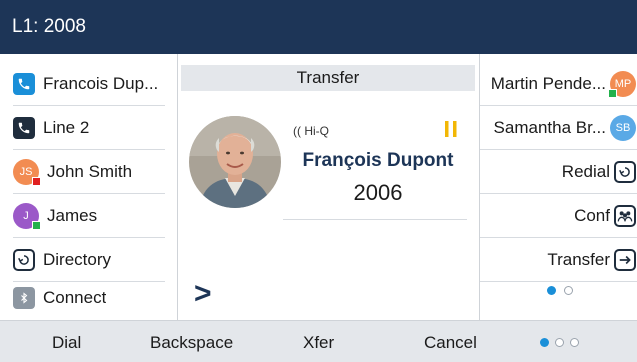  I want to click on avatar-initials: MP, so click(623, 83).